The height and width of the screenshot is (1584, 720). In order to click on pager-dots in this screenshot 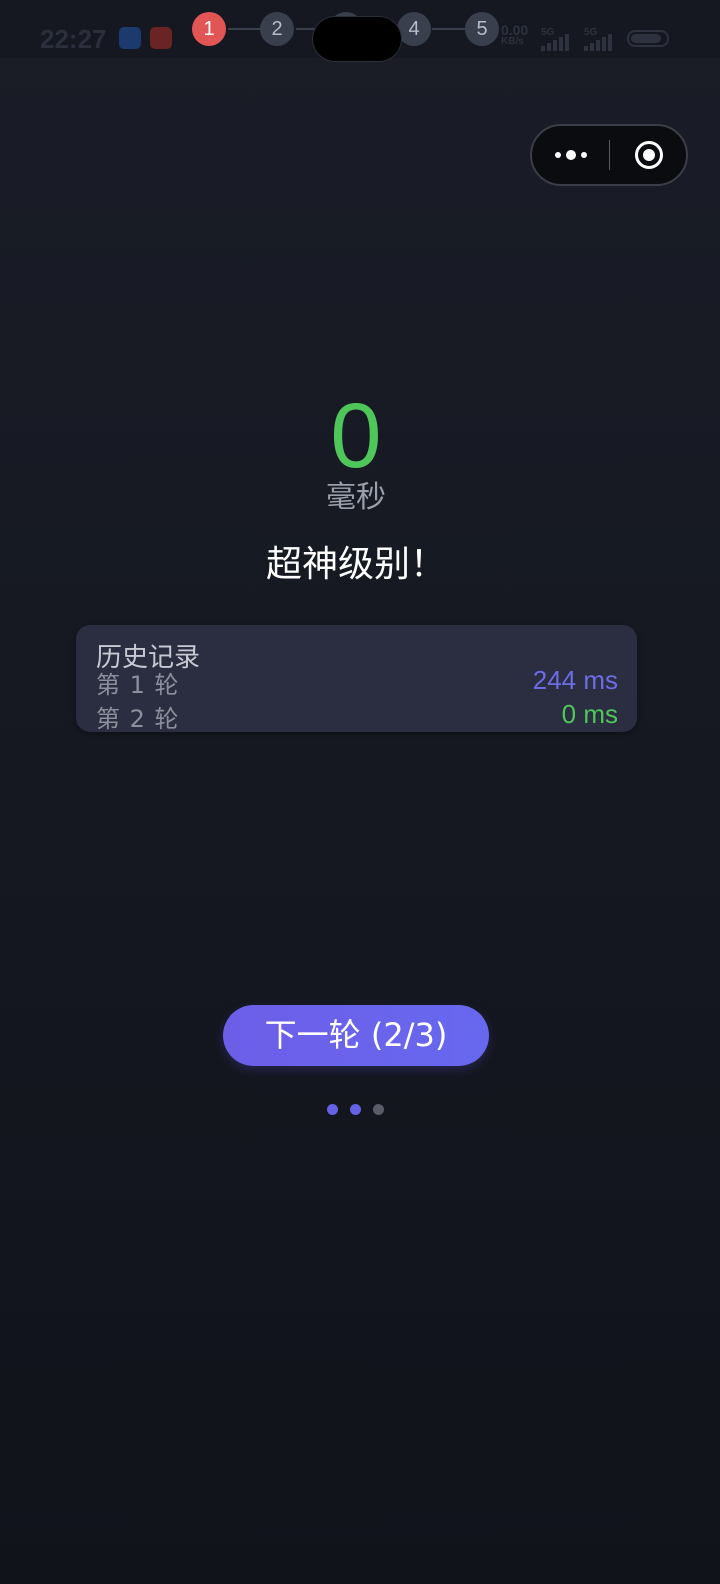, I will do `click(355, 1109)`.